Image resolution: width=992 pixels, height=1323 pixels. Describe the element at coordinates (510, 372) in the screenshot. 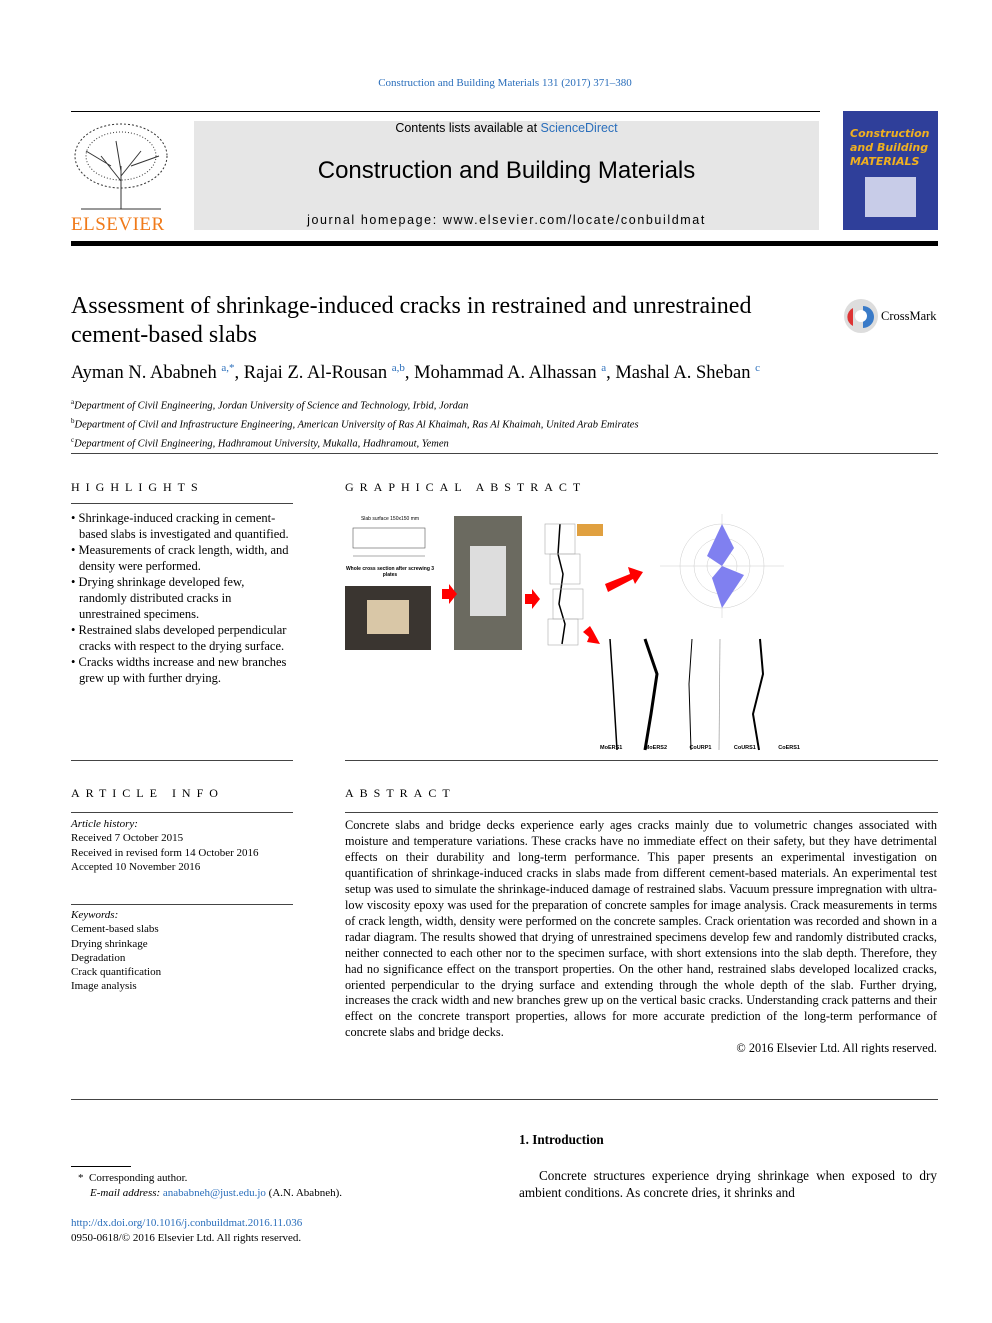

I see `author: Mohammad A. Alhassan a` at that location.